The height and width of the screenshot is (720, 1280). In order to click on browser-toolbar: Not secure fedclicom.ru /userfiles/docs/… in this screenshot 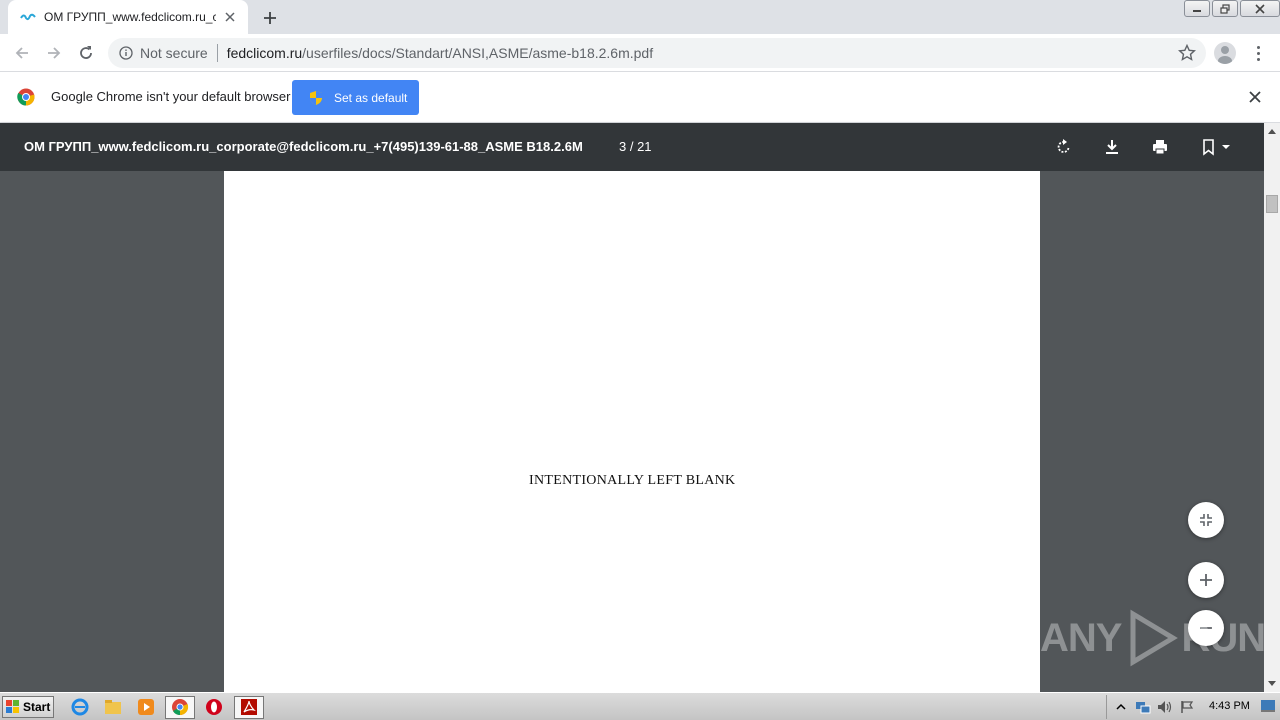, I will do `click(640, 53)`.